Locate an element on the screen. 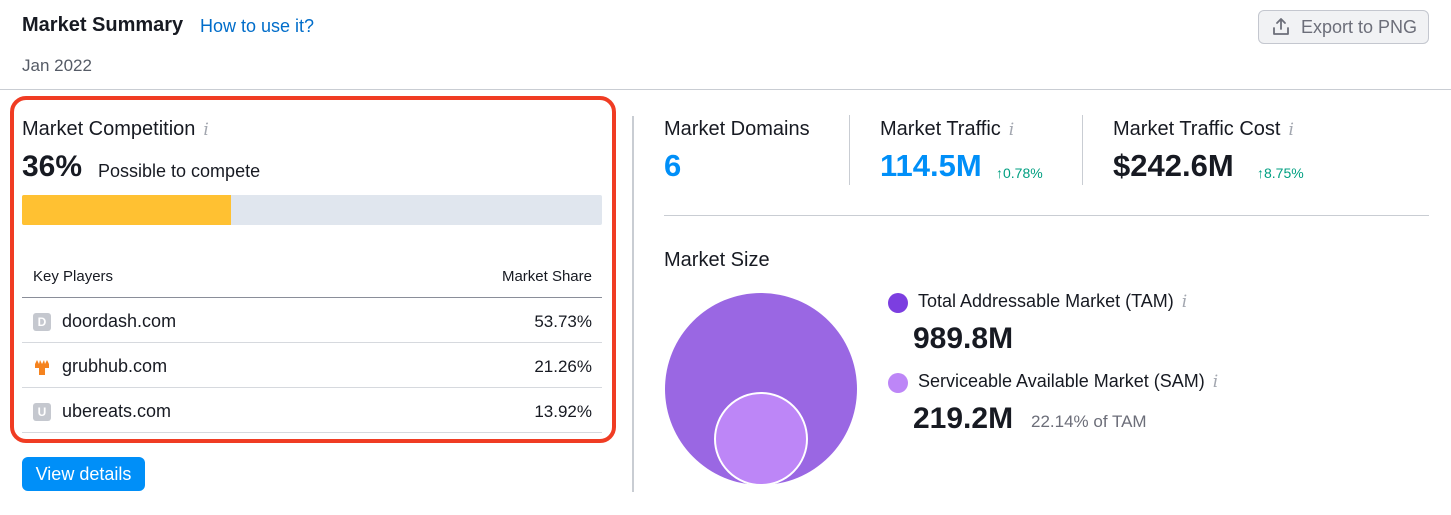 This screenshot has width=1451, height=515. tam-value: 989.8M is located at coordinates (963, 338).